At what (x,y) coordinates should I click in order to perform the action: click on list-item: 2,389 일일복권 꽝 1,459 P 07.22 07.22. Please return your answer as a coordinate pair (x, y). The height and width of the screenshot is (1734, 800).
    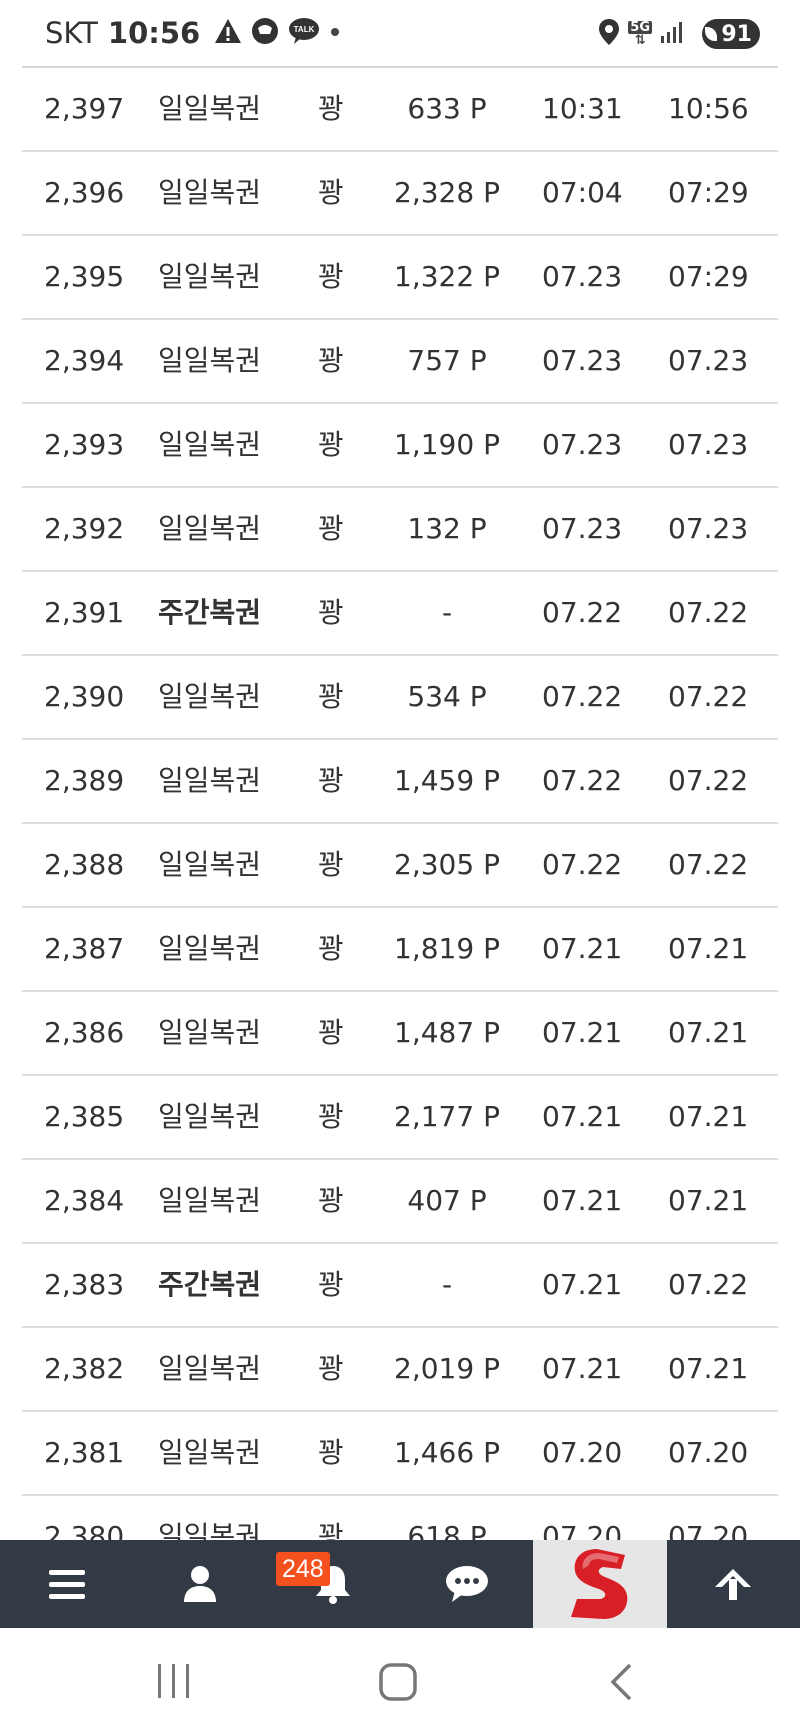
    Looking at the image, I should click on (400, 782).